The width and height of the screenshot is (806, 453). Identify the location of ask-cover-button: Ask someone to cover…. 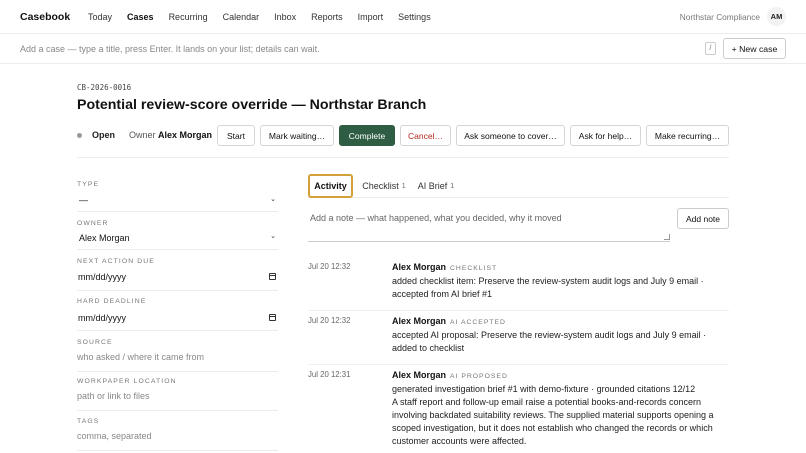
(510, 135).